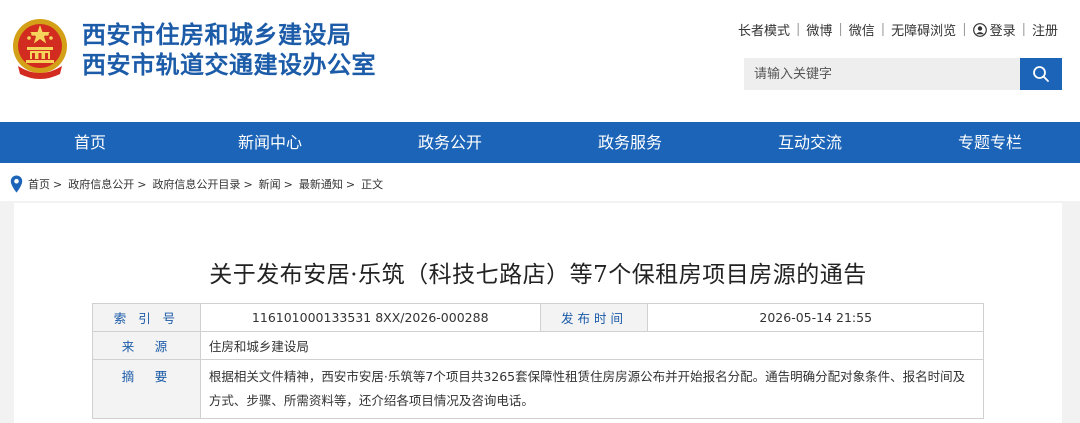 The width and height of the screenshot is (1080, 423). I want to click on weibo-link: 微博, so click(819, 29).